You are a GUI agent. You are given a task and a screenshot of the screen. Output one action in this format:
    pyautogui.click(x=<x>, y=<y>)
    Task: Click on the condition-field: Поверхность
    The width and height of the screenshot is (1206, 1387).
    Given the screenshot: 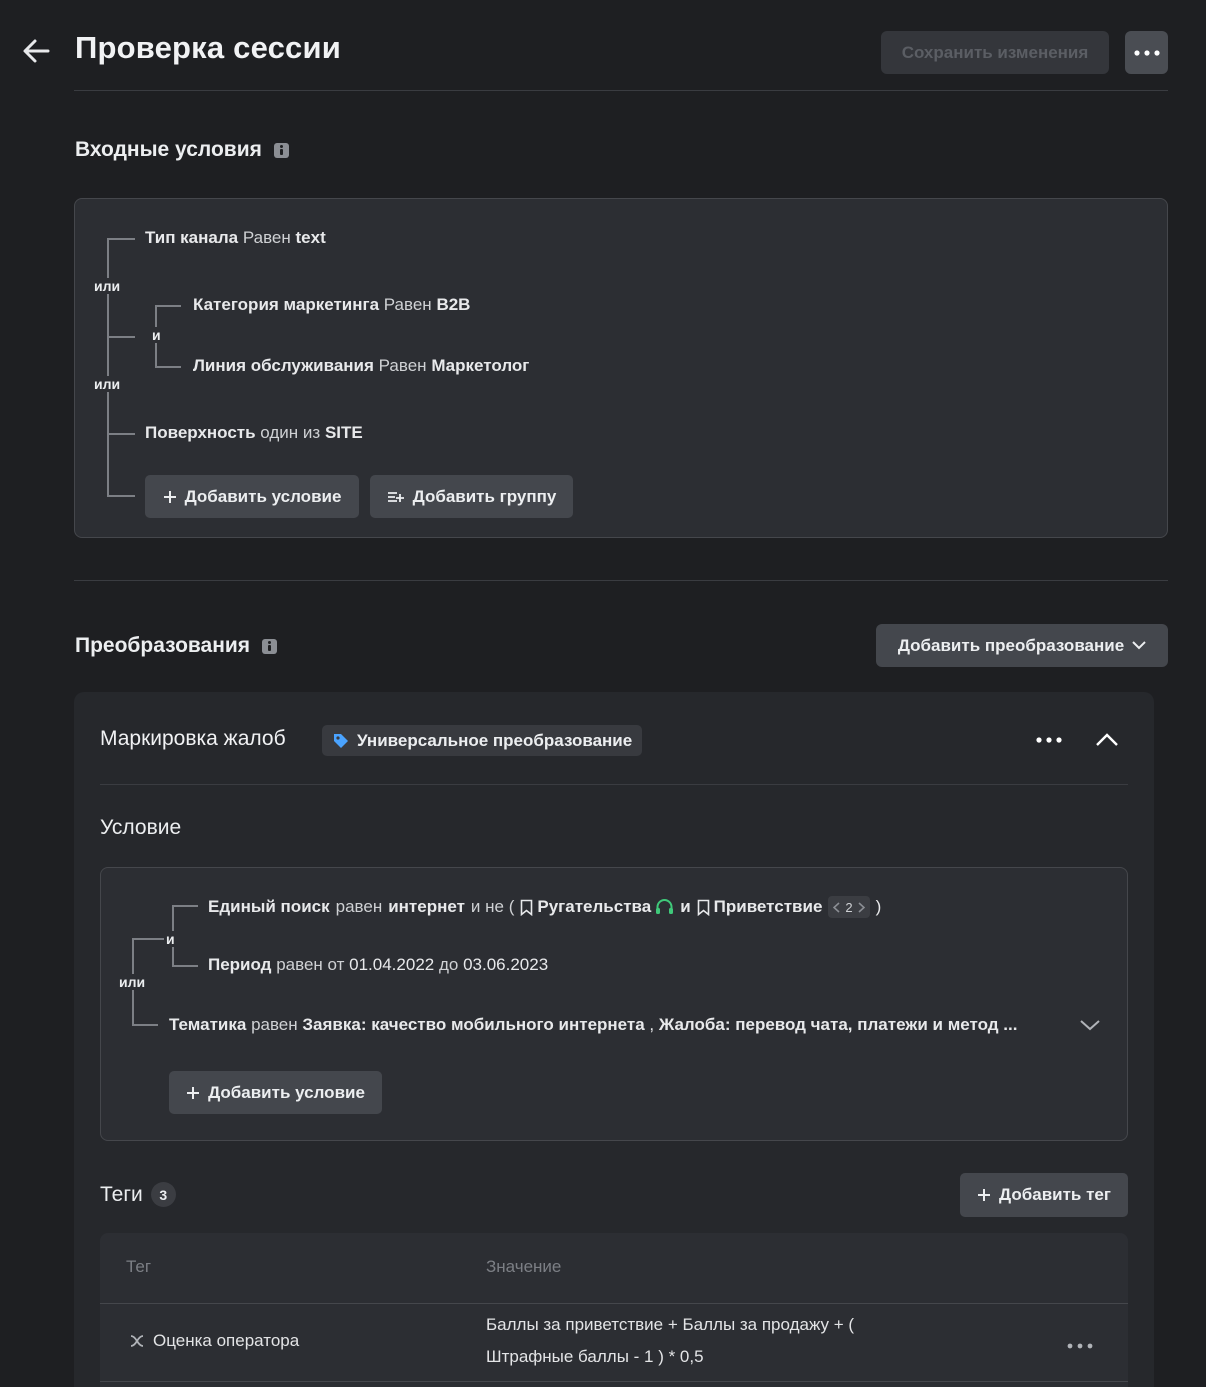 What is the action you would take?
    pyautogui.click(x=200, y=432)
    